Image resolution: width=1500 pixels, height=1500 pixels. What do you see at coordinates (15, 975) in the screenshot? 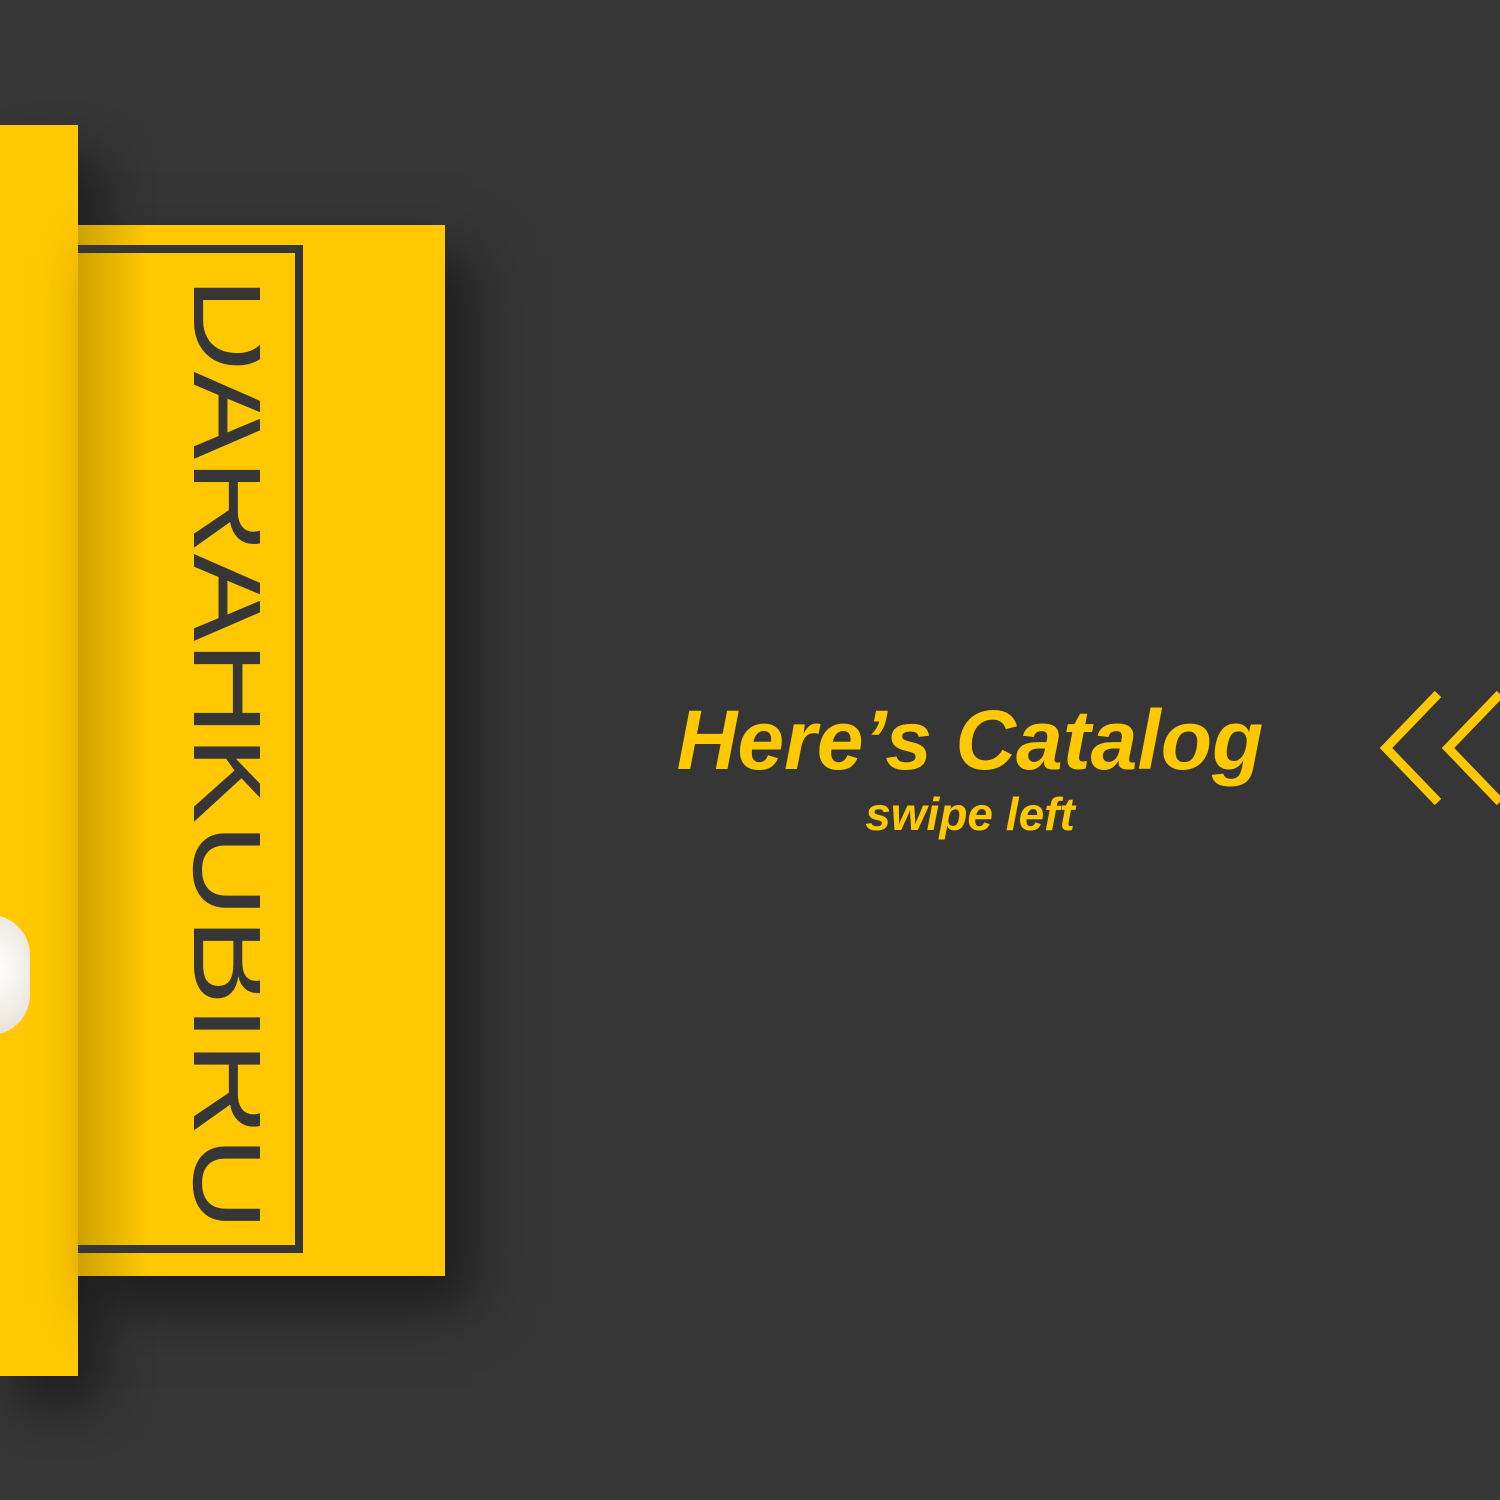
I see `product-image-partial` at bounding box center [15, 975].